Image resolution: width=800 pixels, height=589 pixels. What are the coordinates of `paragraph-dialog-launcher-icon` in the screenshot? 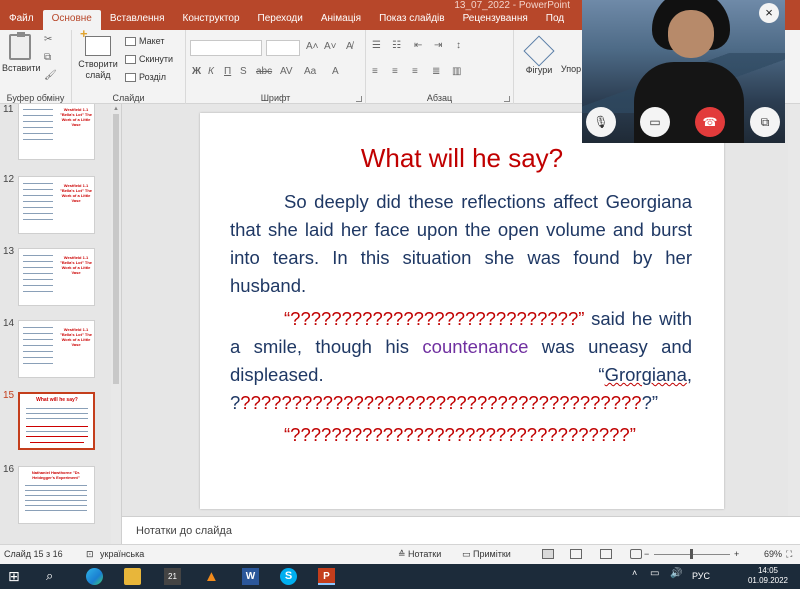 It's located at (507, 99).